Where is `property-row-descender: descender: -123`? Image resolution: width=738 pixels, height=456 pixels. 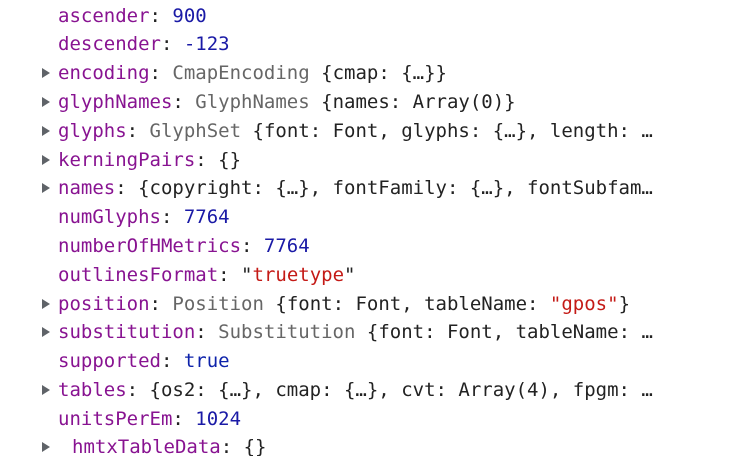
property-row-descender: descender: -123 is located at coordinates (144, 44).